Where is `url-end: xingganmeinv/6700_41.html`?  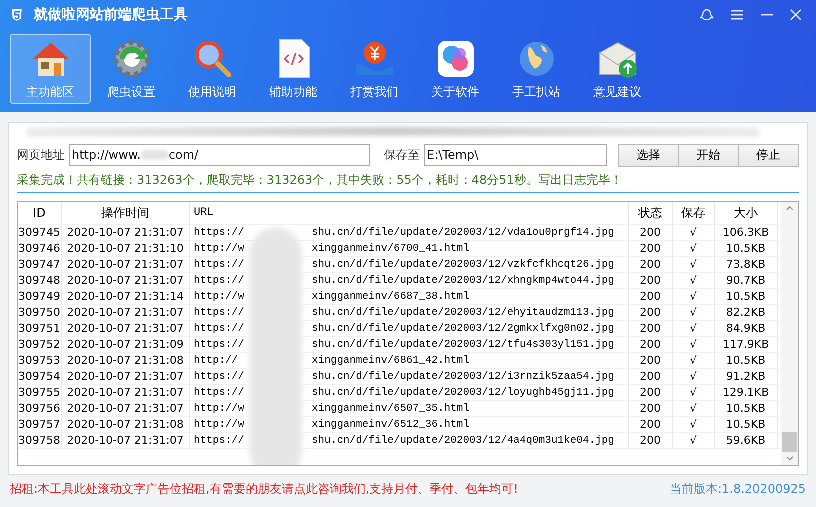
url-end: xingganmeinv/6700_41.html is located at coordinates (391, 248).